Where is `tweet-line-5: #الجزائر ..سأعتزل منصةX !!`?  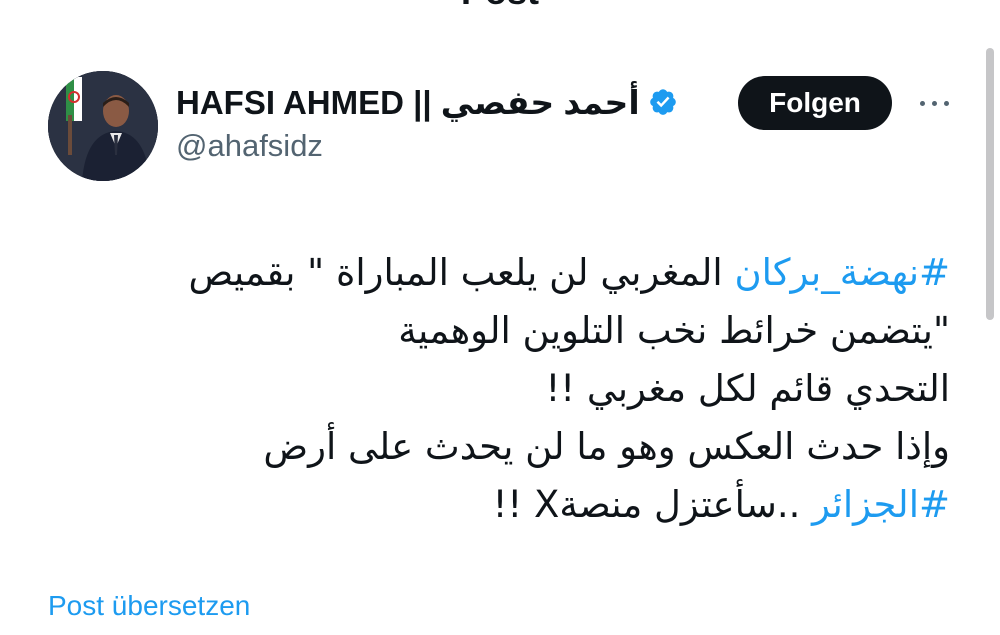 tweet-line-5: #الجزائر ..سأعتزل منصةX !! is located at coordinates (550, 505).